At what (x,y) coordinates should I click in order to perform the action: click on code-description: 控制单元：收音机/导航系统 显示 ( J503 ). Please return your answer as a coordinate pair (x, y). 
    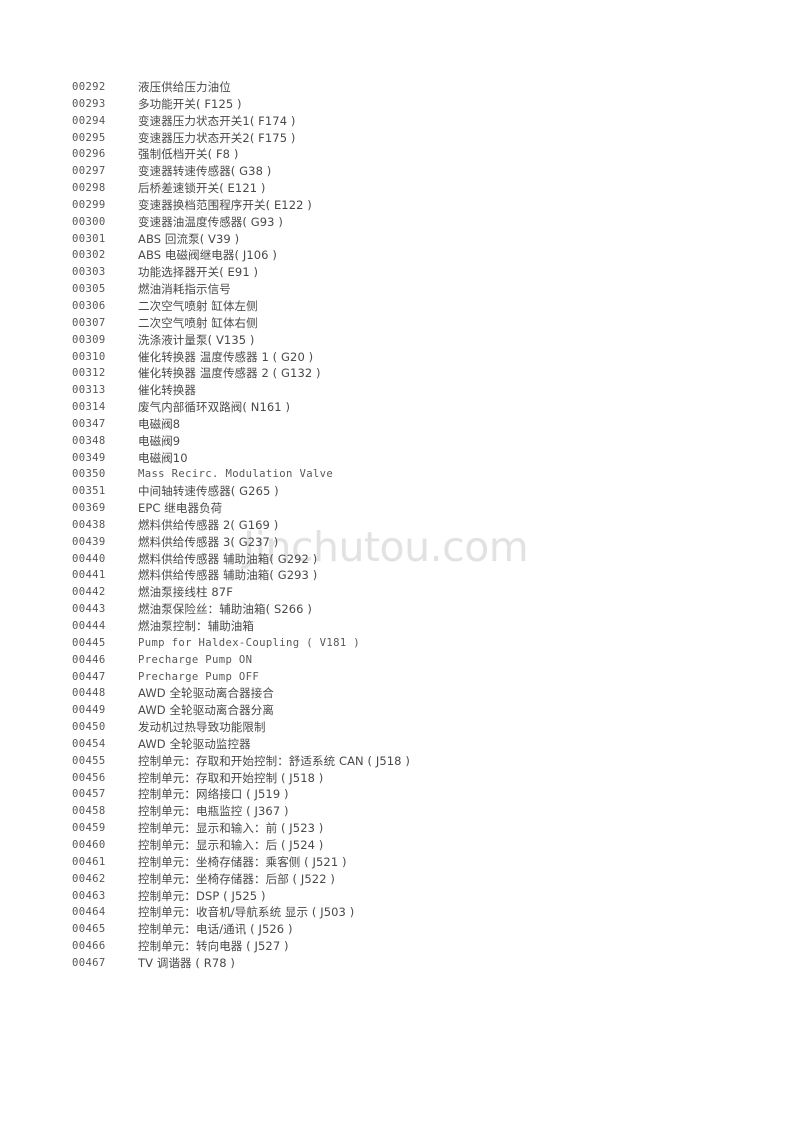
    Looking at the image, I should click on (246, 912).